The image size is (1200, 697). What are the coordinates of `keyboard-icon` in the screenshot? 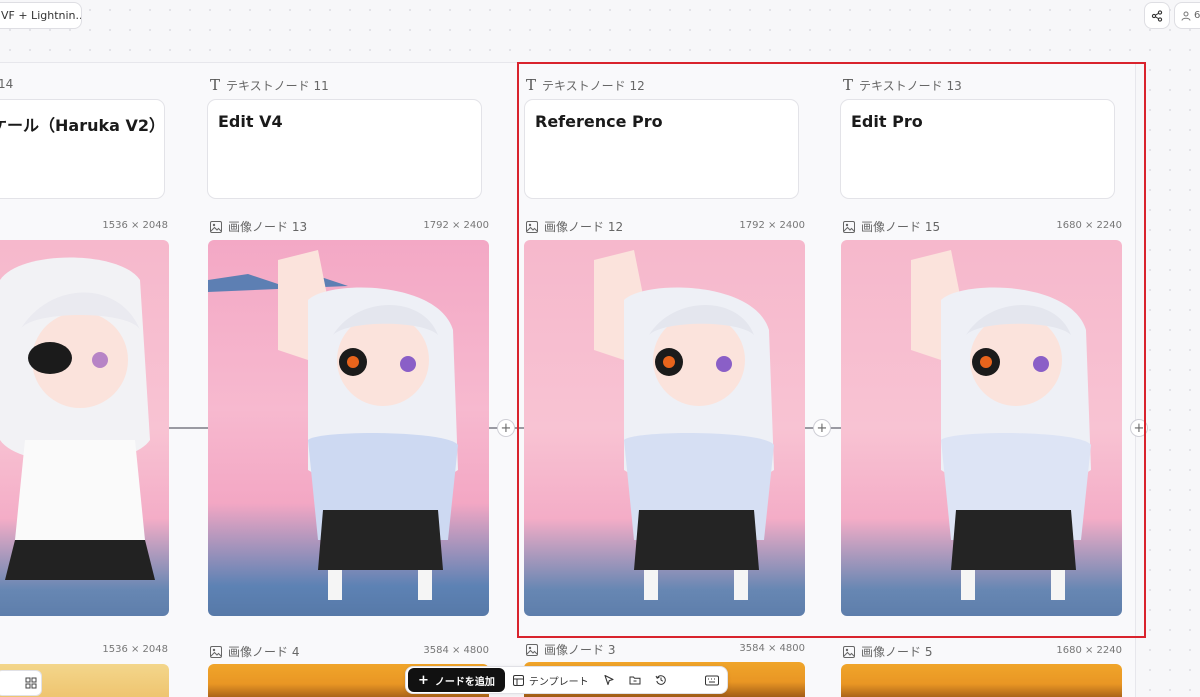 It's located at (712, 680).